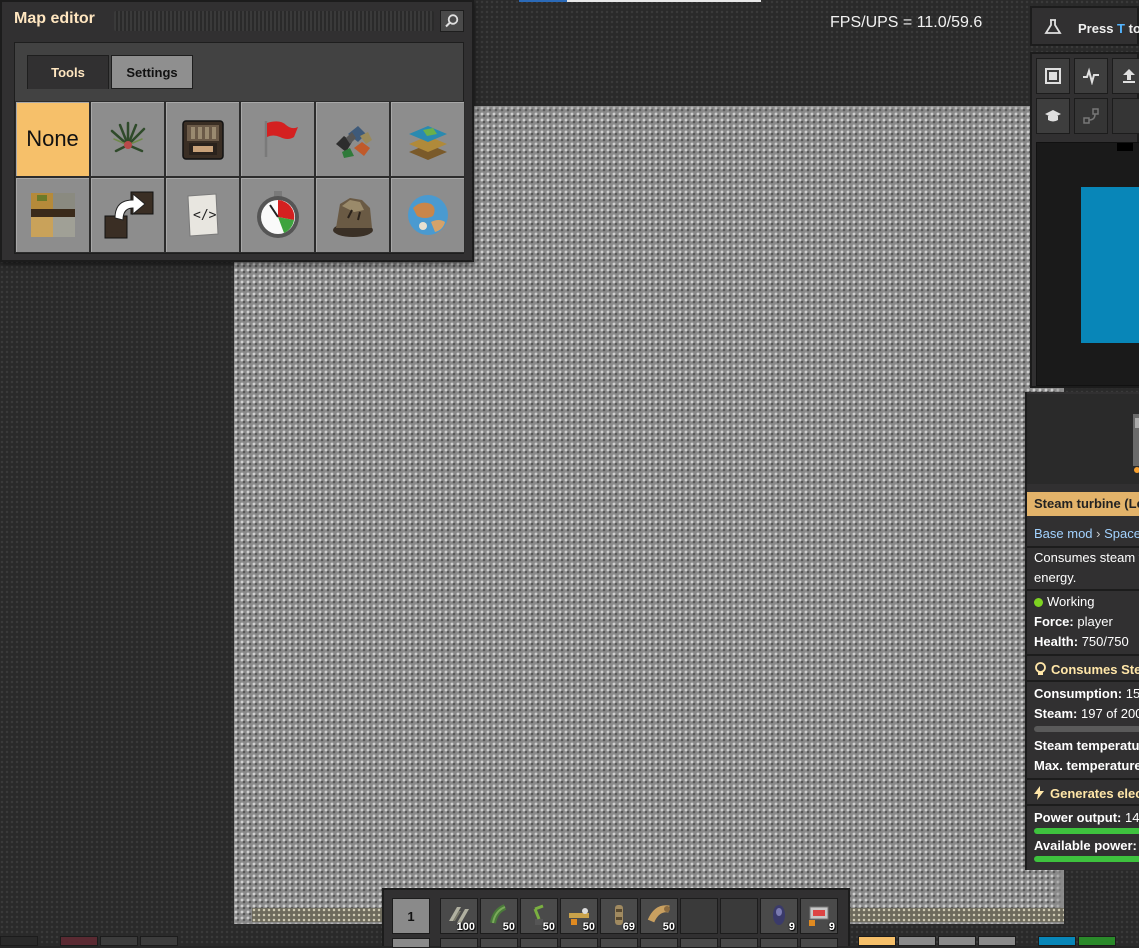 The height and width of the screenshot is (948, 1139). I want to click on slot-count: 9, so click(831, 927).